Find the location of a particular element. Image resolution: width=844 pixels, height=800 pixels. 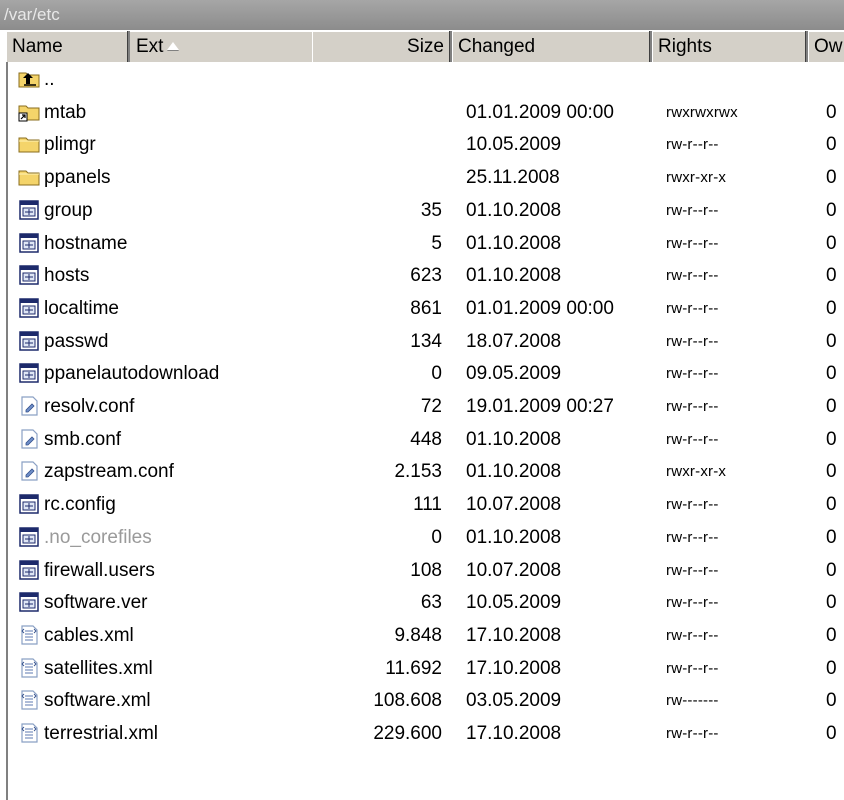

file-name: .. is located at coordinates (49, 79).